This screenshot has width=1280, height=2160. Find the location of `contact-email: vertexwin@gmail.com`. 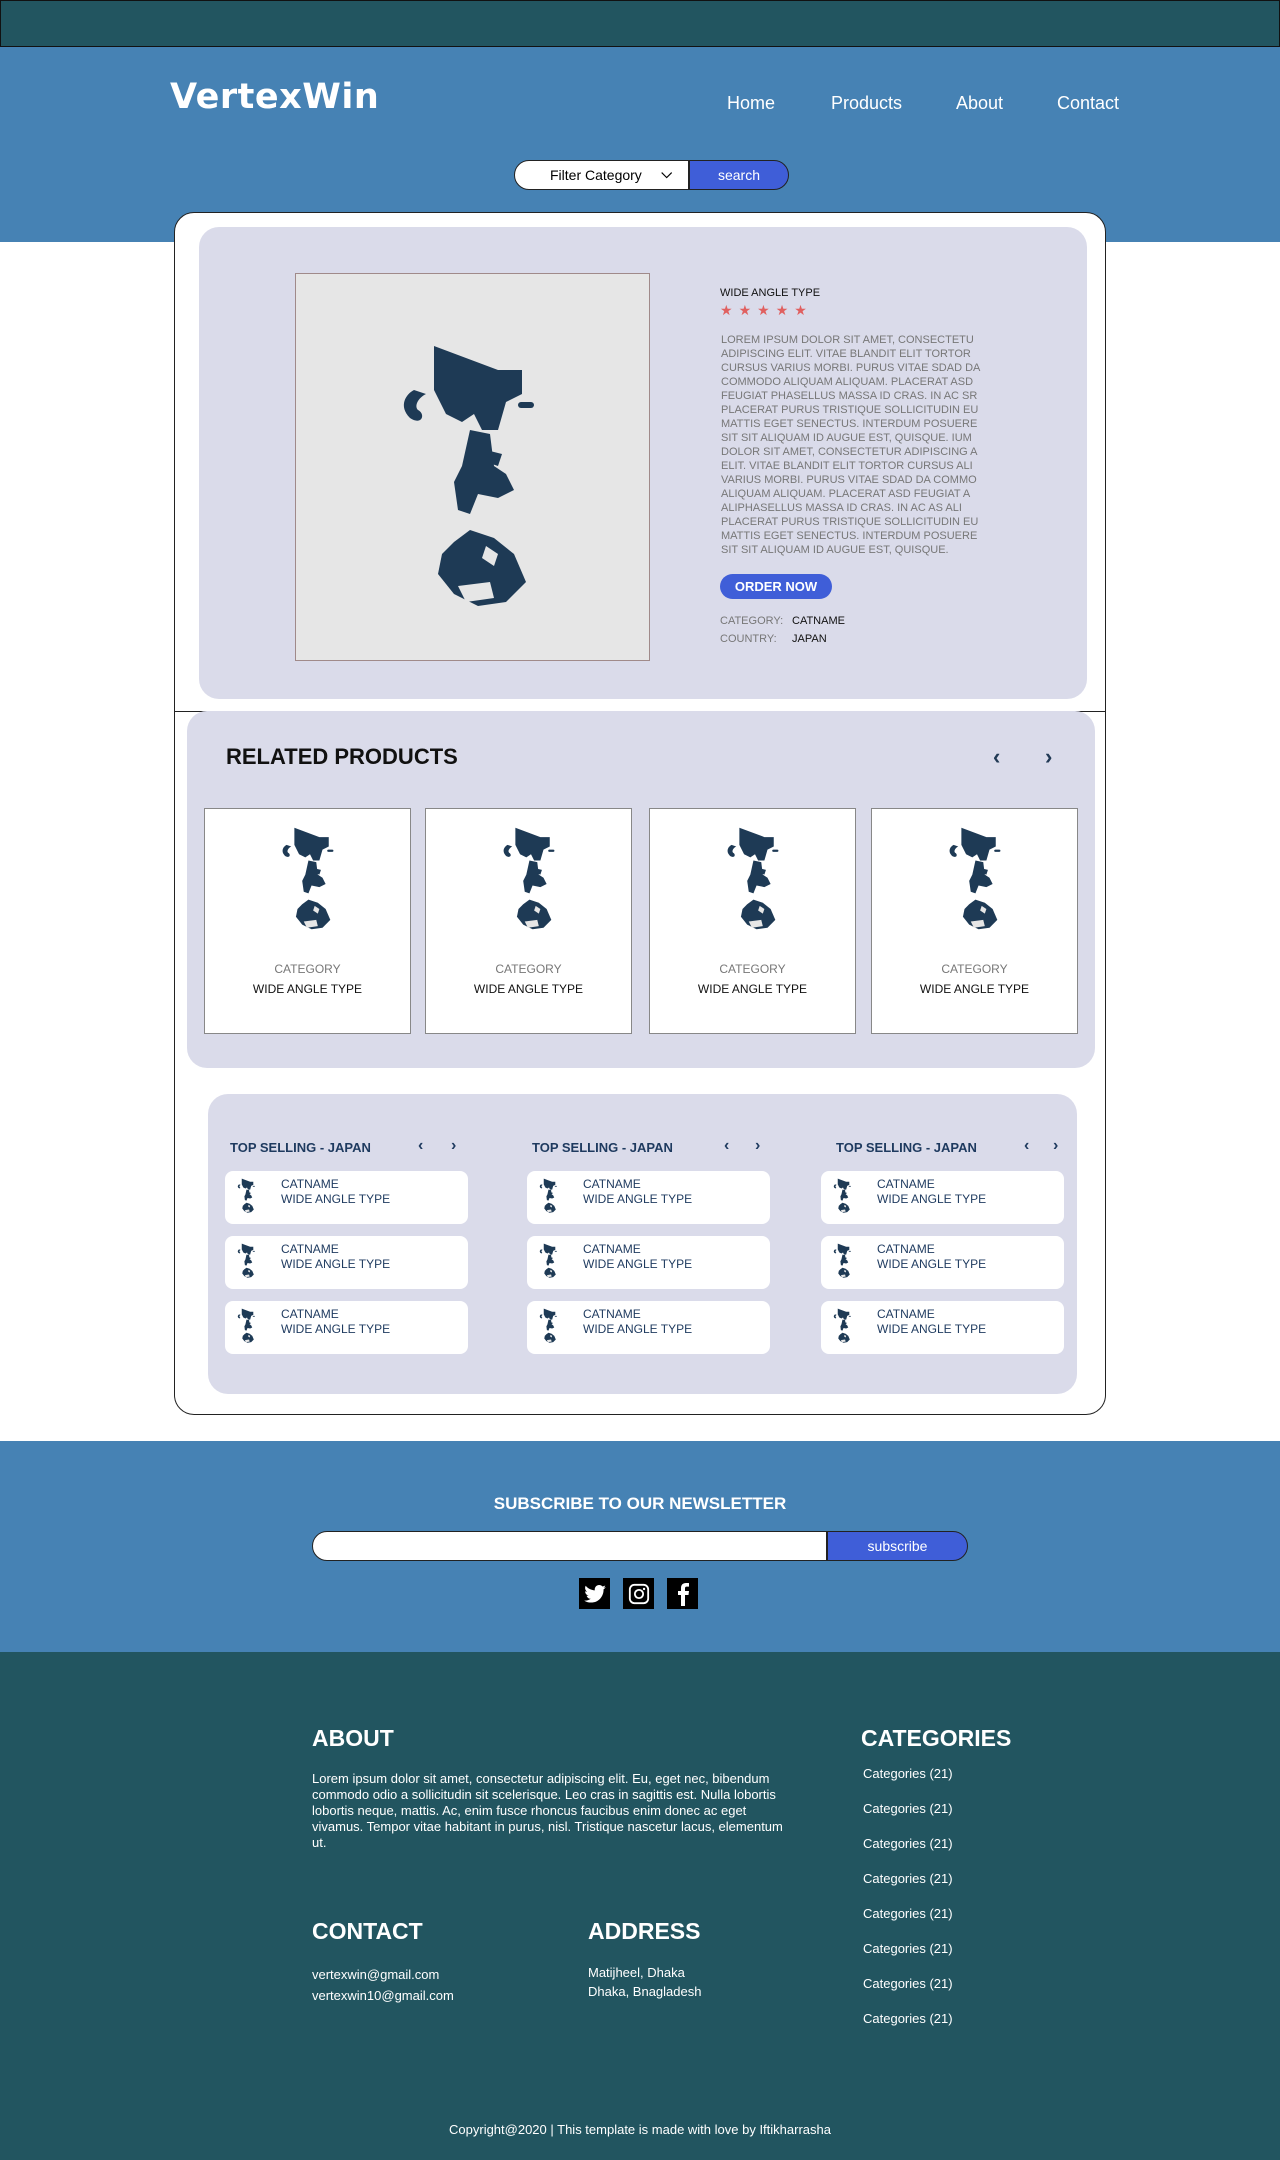

contact-email: vertexwin@gmail.com is located at coordinates (375, 1975).